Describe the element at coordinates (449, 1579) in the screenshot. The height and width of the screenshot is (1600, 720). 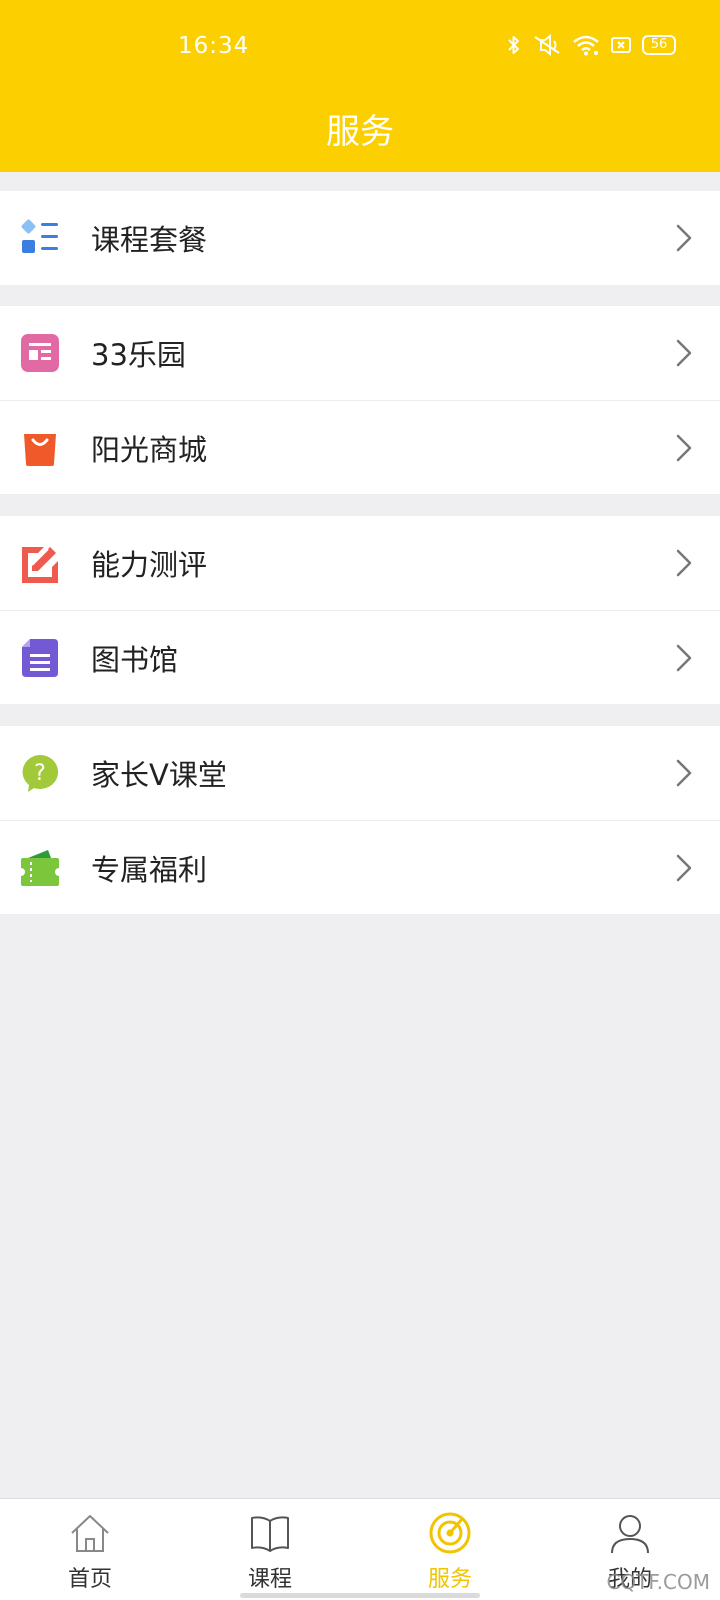
I see `nav-label: 服务` at that location.